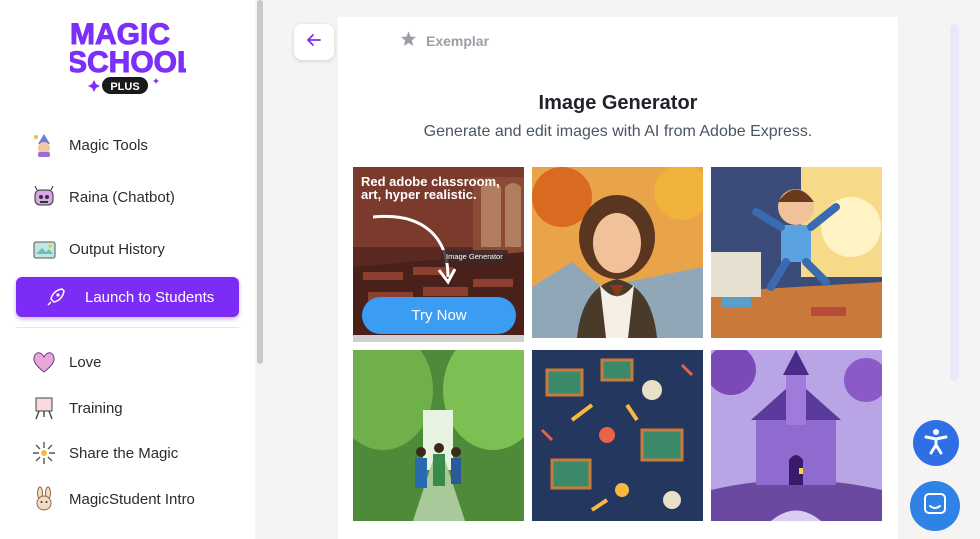 This screenshot has height=539, width=980. What do you see at coordinates (44, 197) in the screenshot?
I see `chatbot-icon` at bounding box center [44, 197].